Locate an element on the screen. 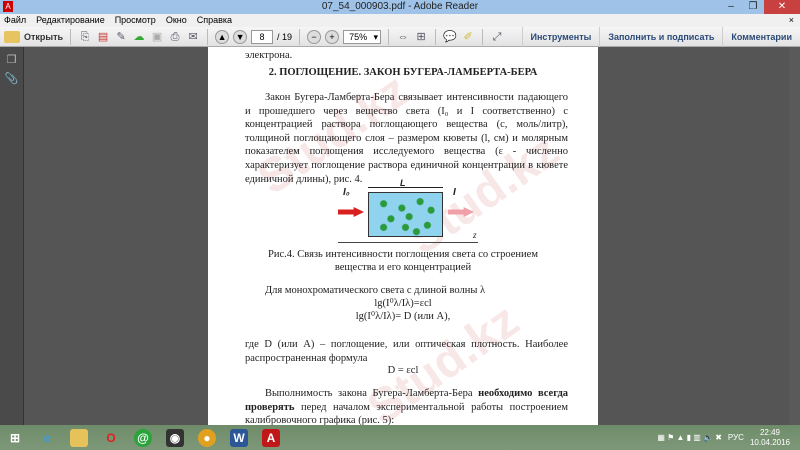  language-indicator: РУС is located at coordinates (736, 437).